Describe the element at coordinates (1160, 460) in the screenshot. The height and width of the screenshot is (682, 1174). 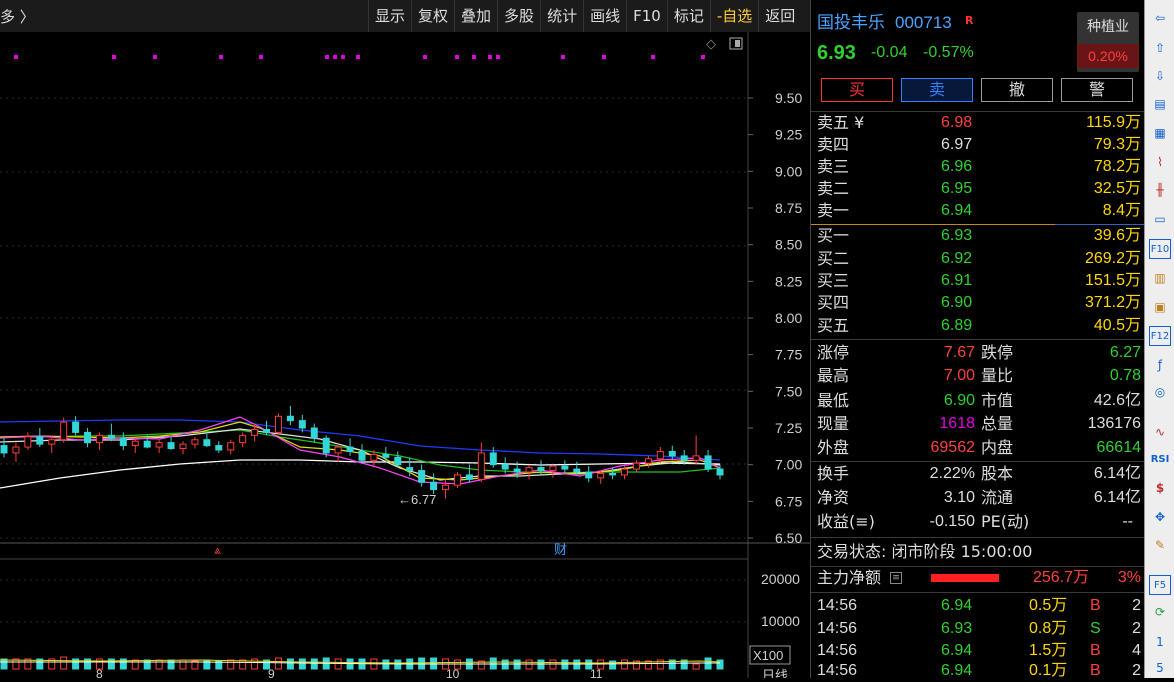
I see `rsi-icon: RSI` at that location.